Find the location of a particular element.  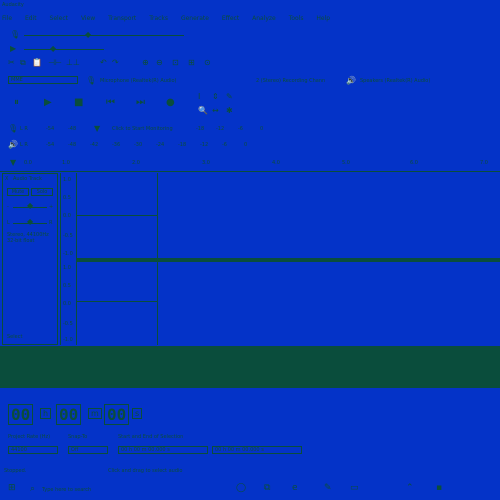

menu-select: Select is located at coordinates (59, 18).